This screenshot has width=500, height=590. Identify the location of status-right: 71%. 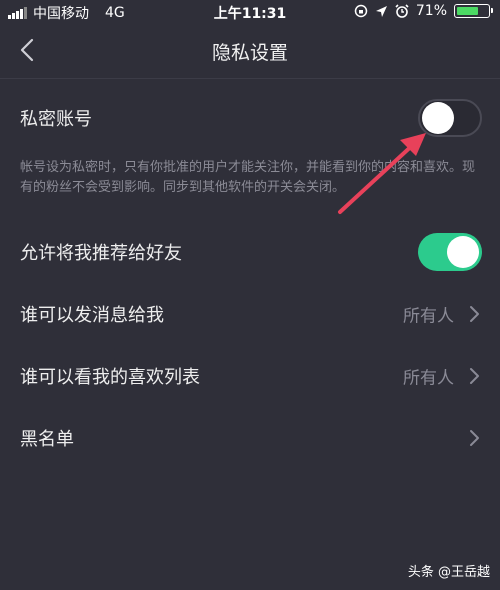
(423, 11).